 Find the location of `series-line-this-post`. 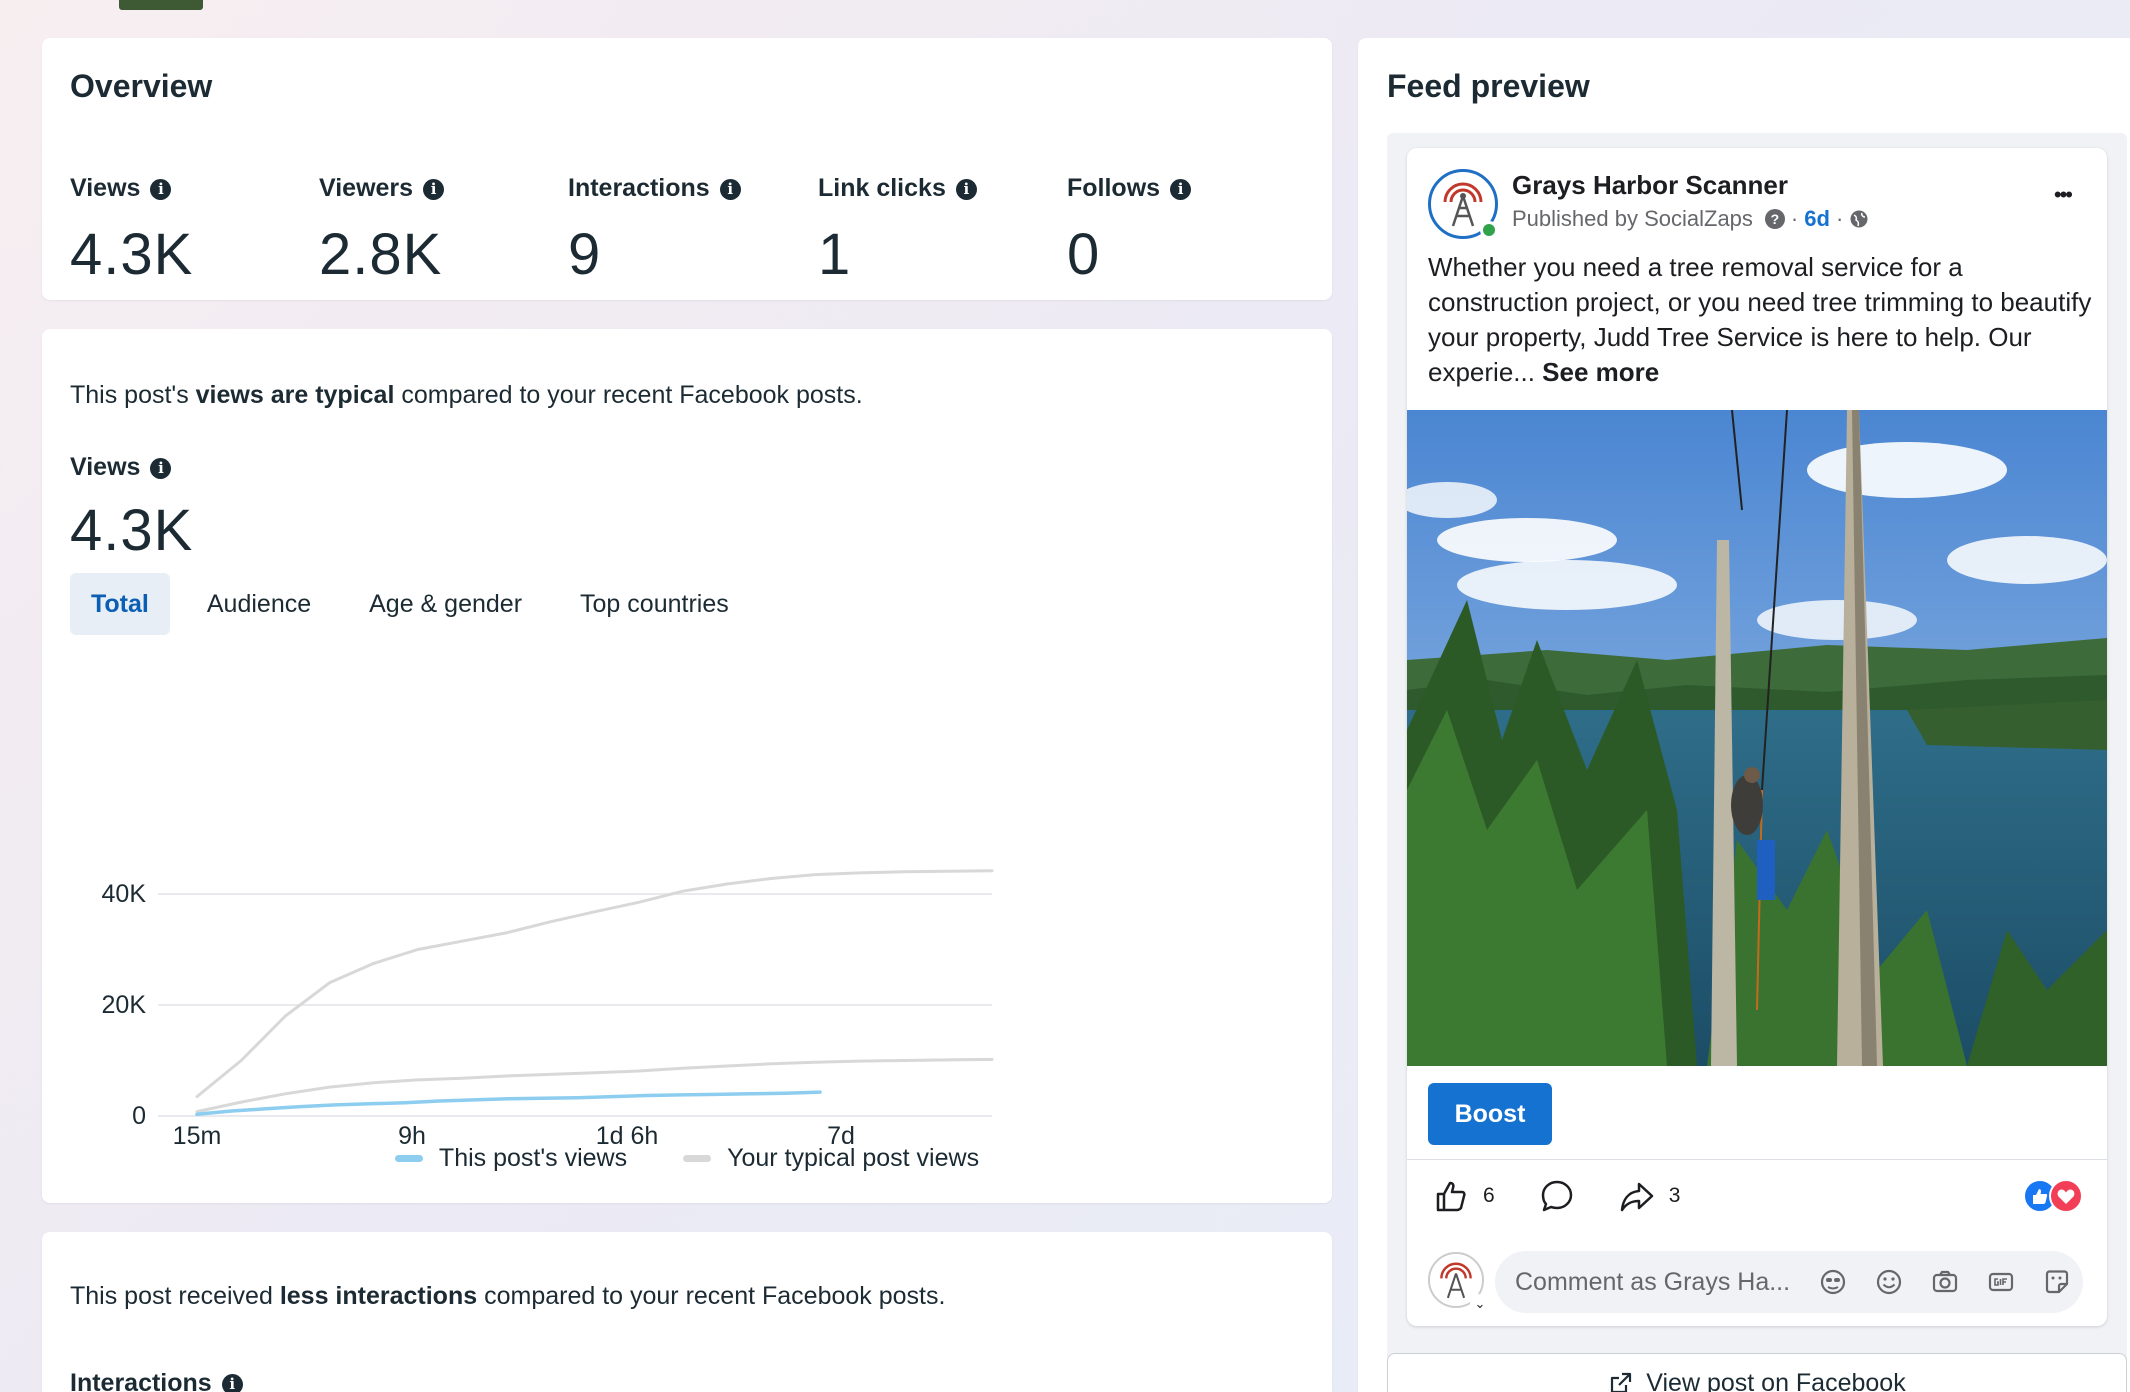

series-line-this-post is located at coordinates (508, 1103).